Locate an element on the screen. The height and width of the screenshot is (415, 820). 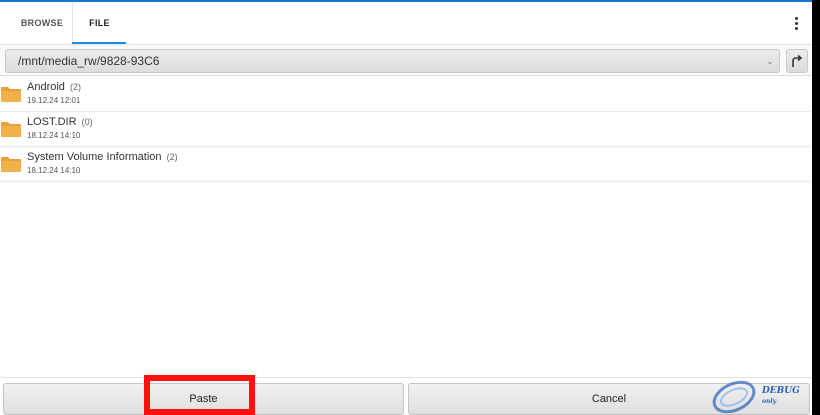
screen-edge is located at coordinates (816, 207).